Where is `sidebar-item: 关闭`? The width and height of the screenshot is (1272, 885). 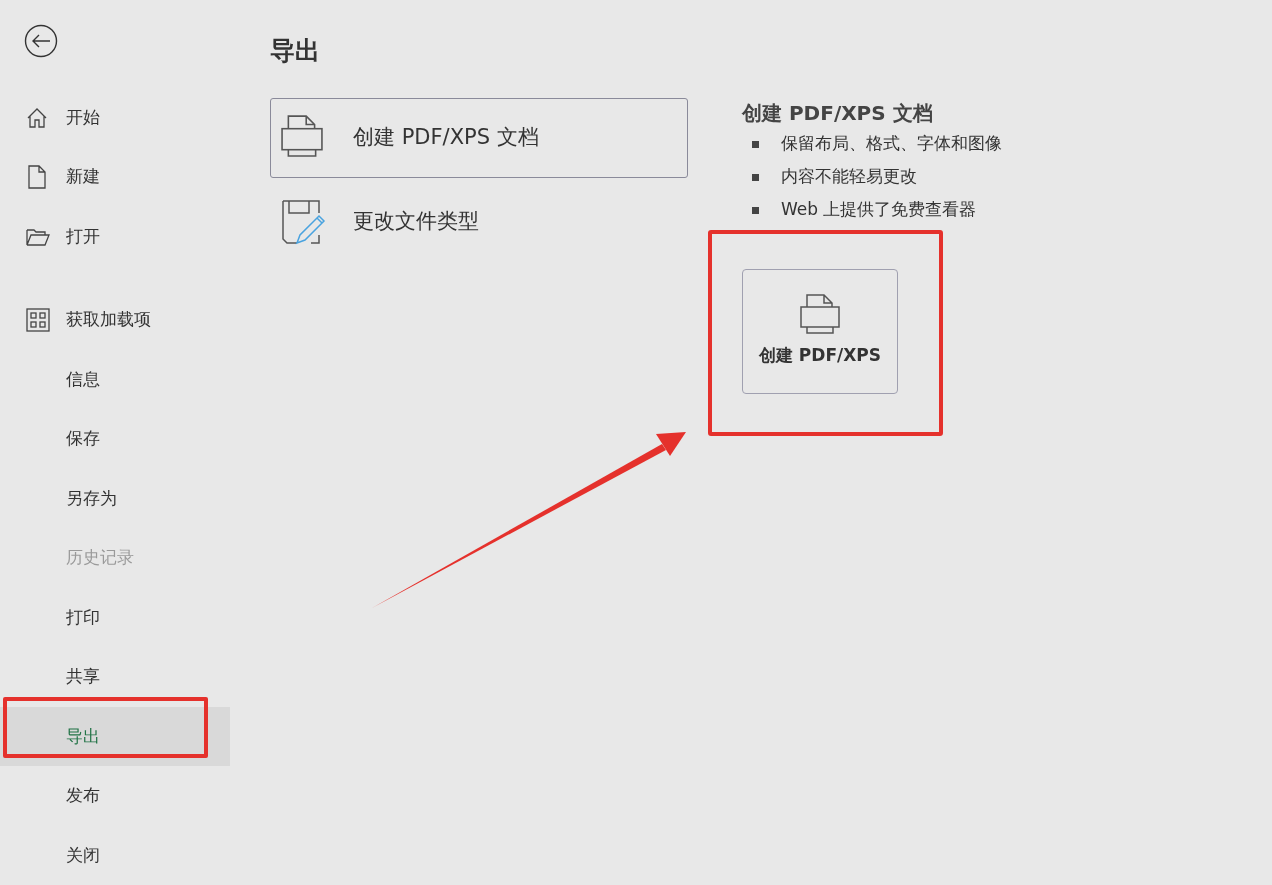 sidebar-item: 关闭 is located at coordinates (115, 855).